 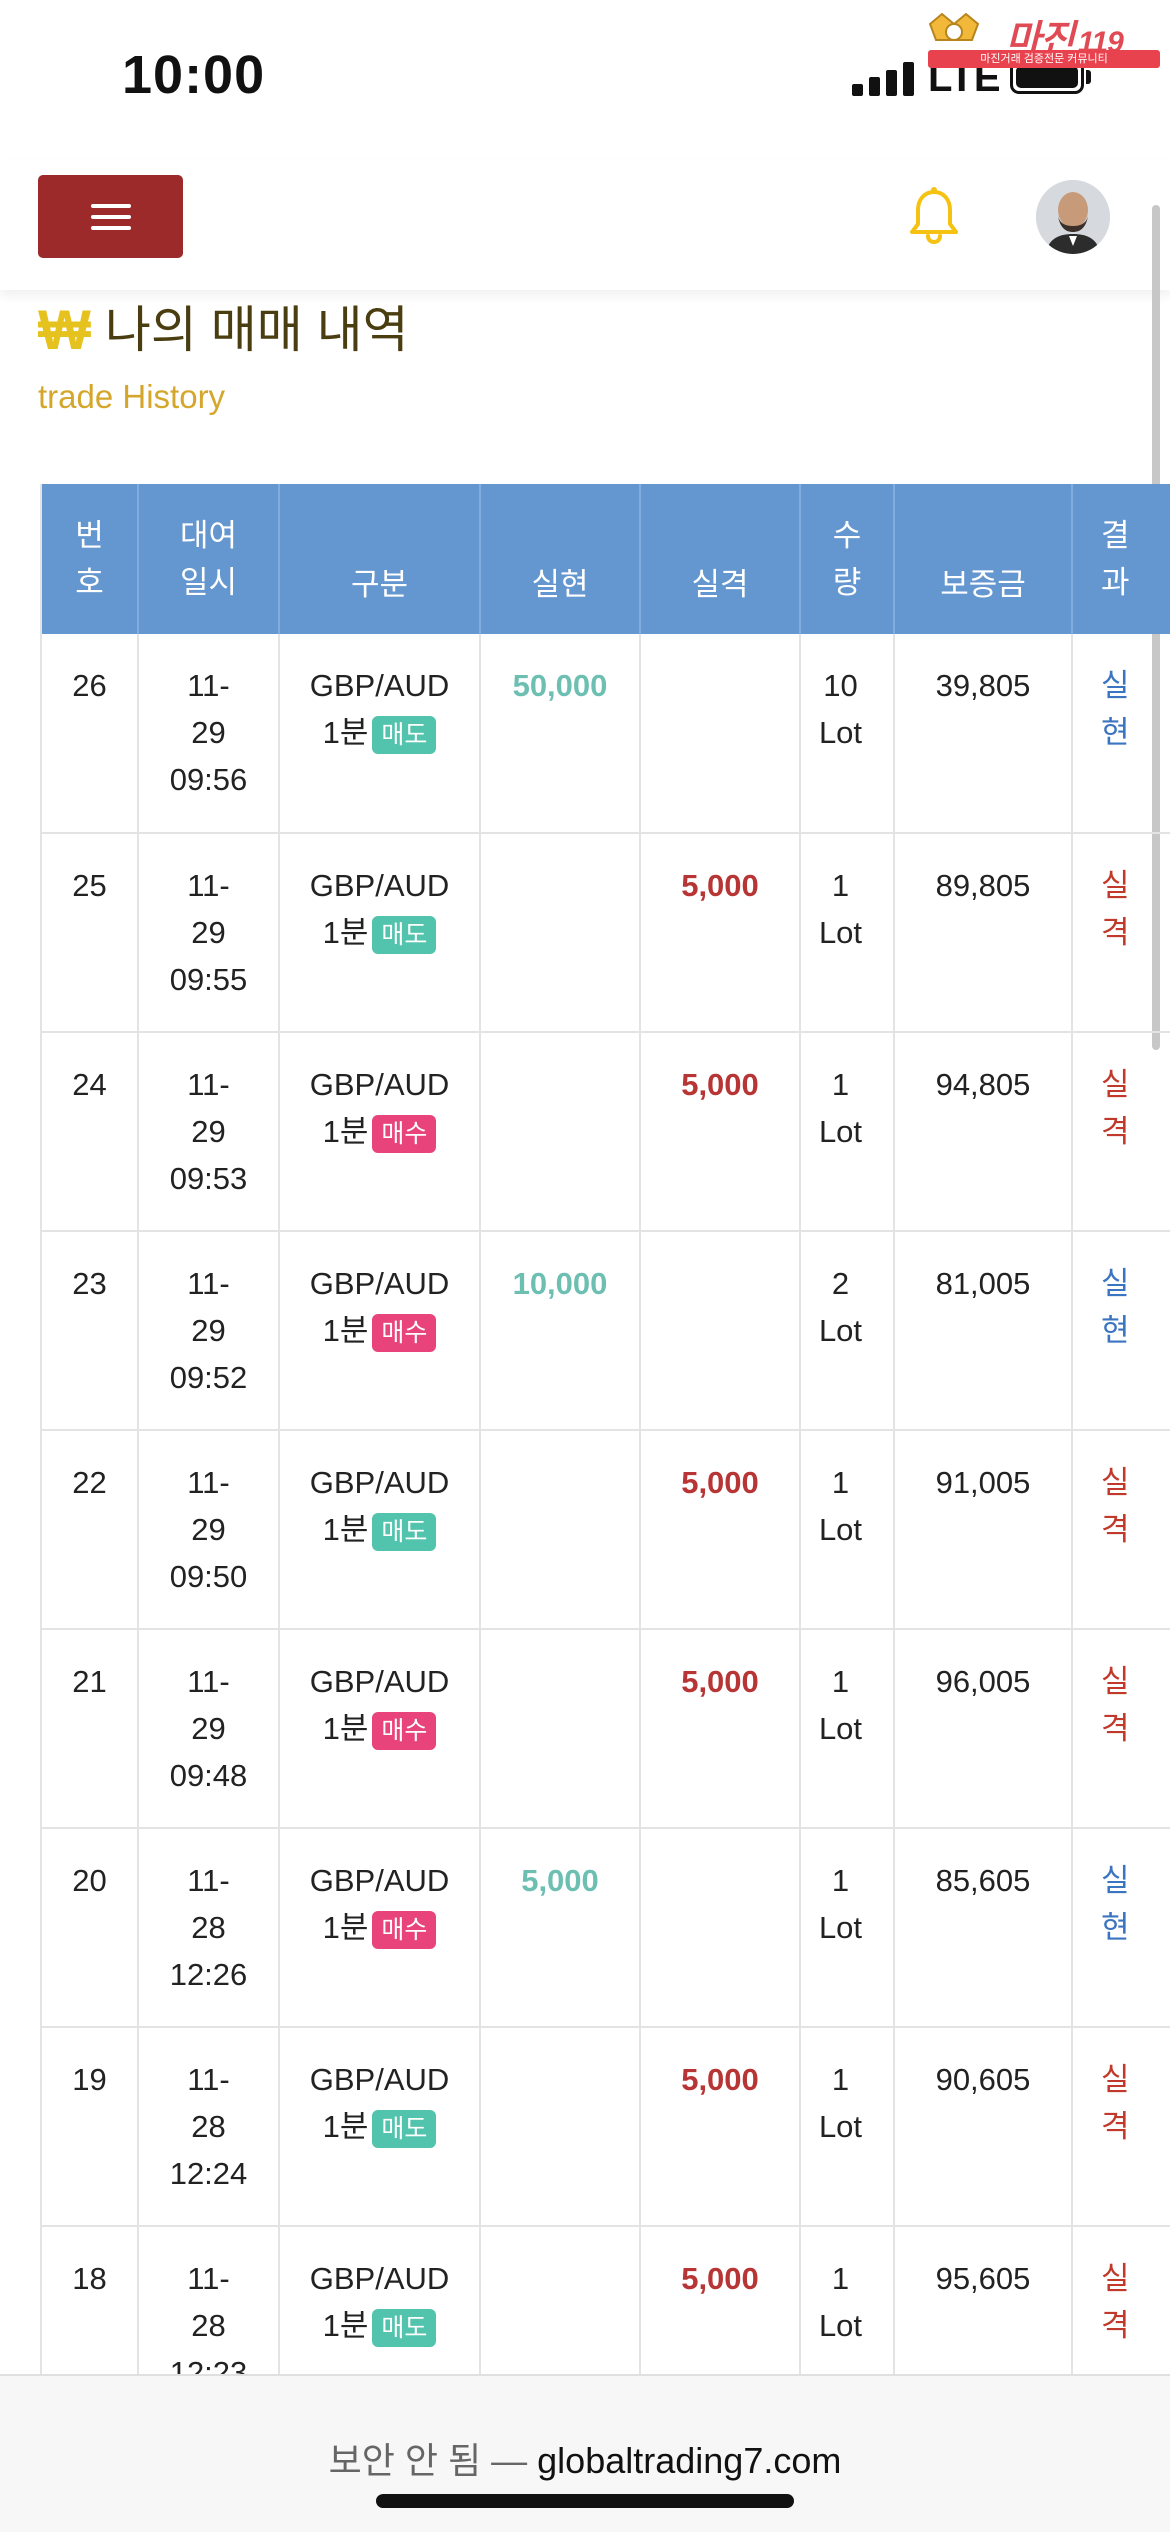 I want to click on table-row: 24 11- 29 09:53 GBP/AUD 1분 매수 5,000 1 Lot 94,805 실 격, so click(x=606, y=1132).